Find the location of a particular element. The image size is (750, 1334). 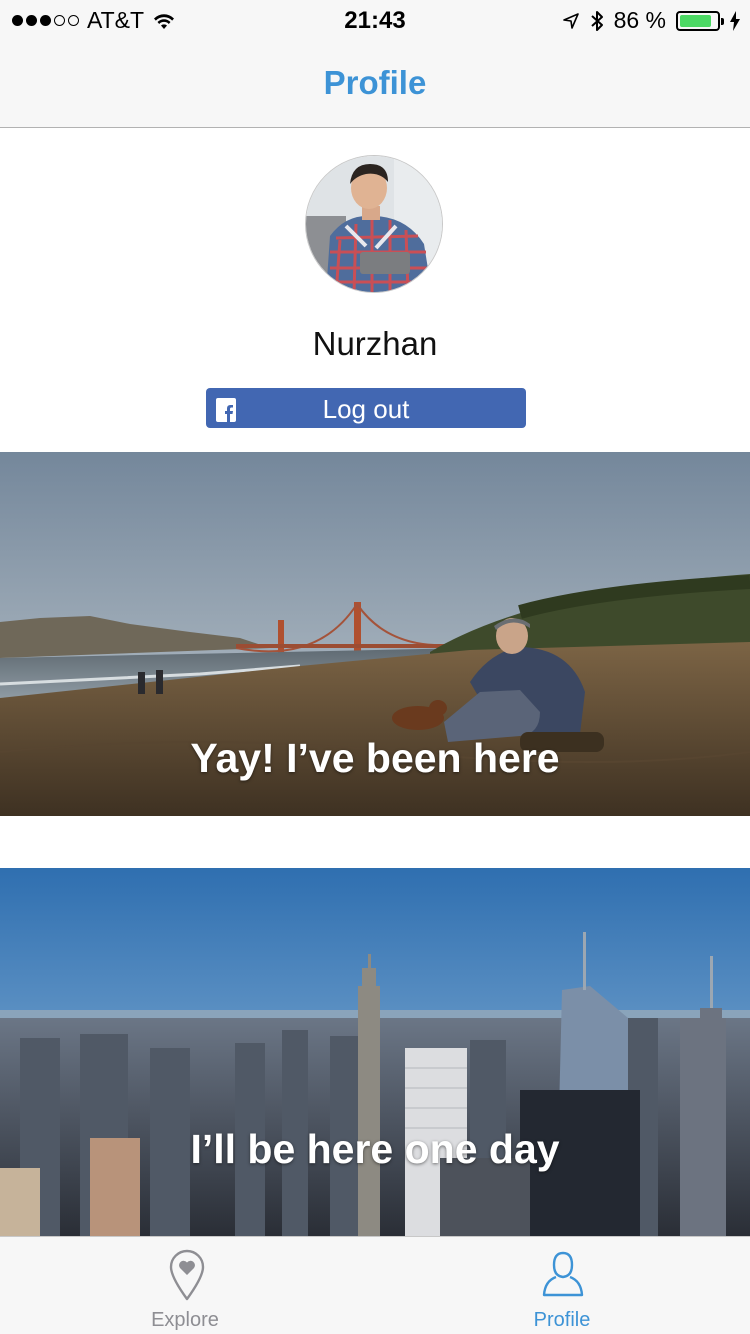

battery-icon is located at coordinates (700, 20).